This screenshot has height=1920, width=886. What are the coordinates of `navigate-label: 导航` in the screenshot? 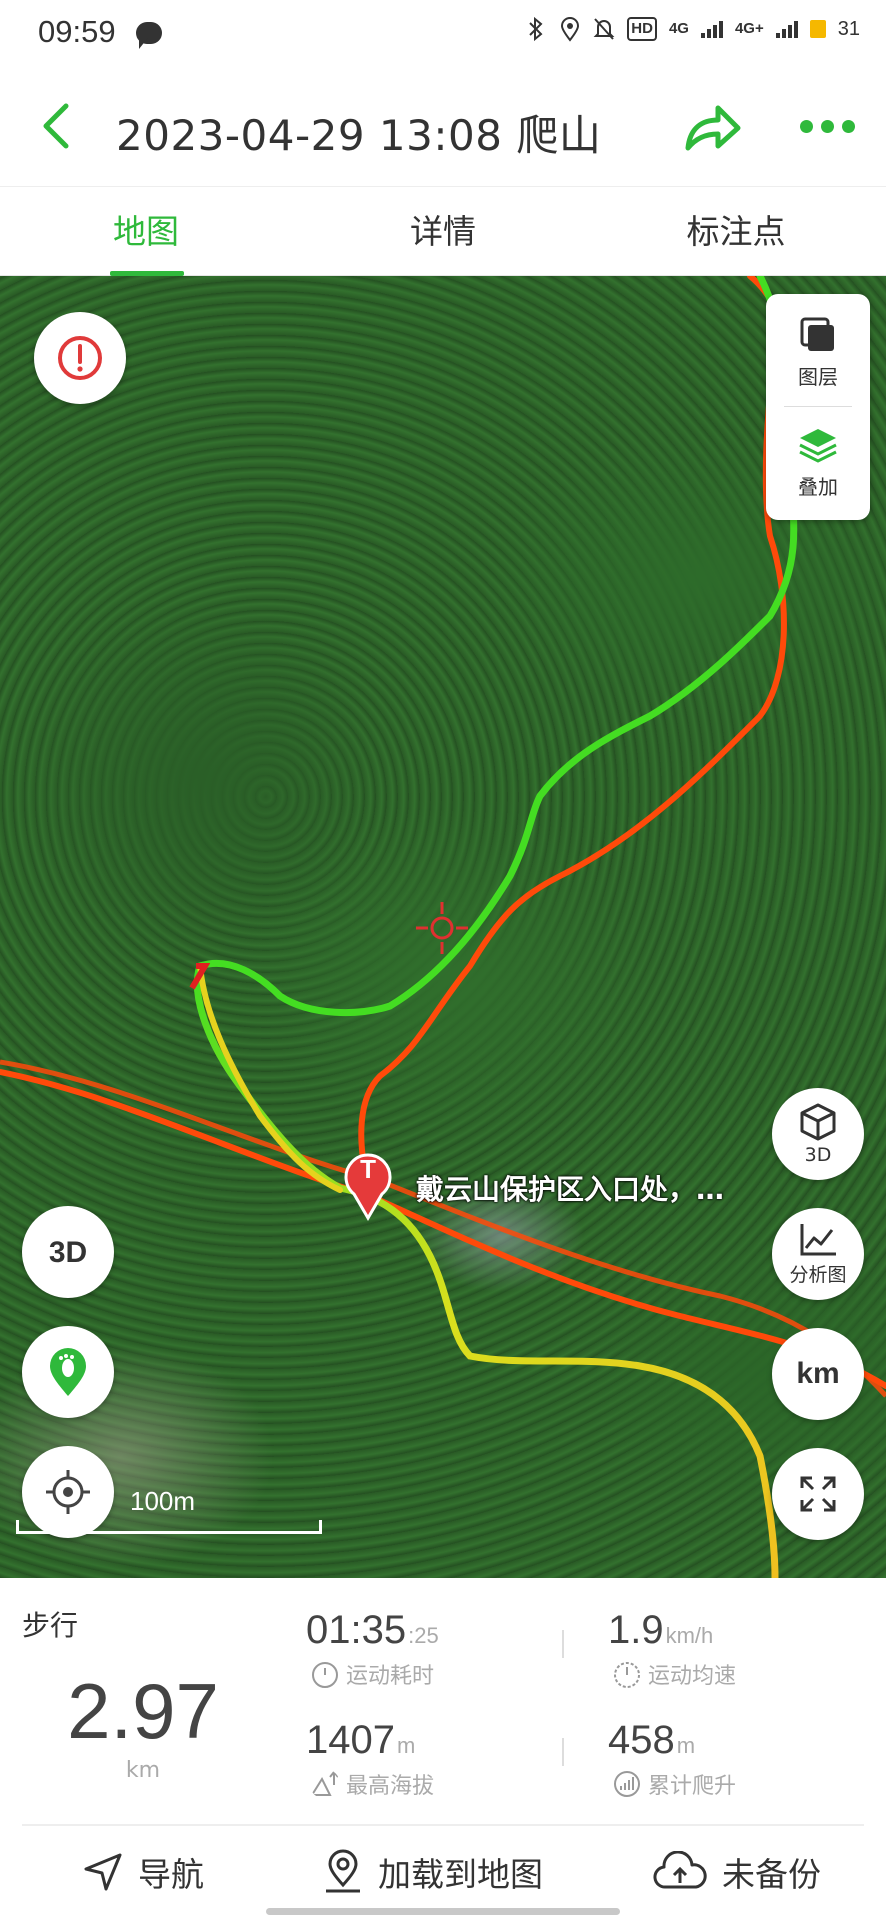 It's located at (171, 1874).